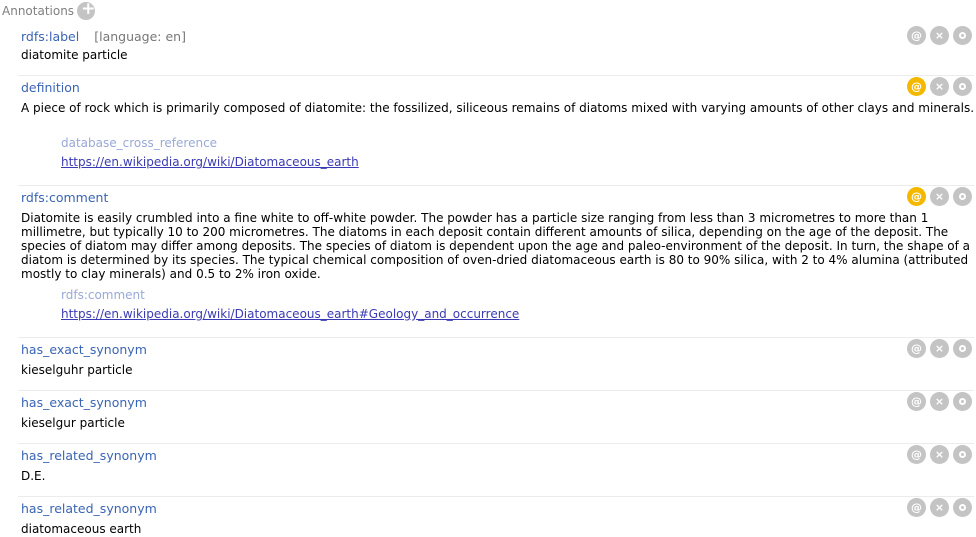 This screenshot has height=537, width=976. Describe the element at coordinates (74, 55) in the screenshot. I see `annotation-value: diatomite particle` at that location.